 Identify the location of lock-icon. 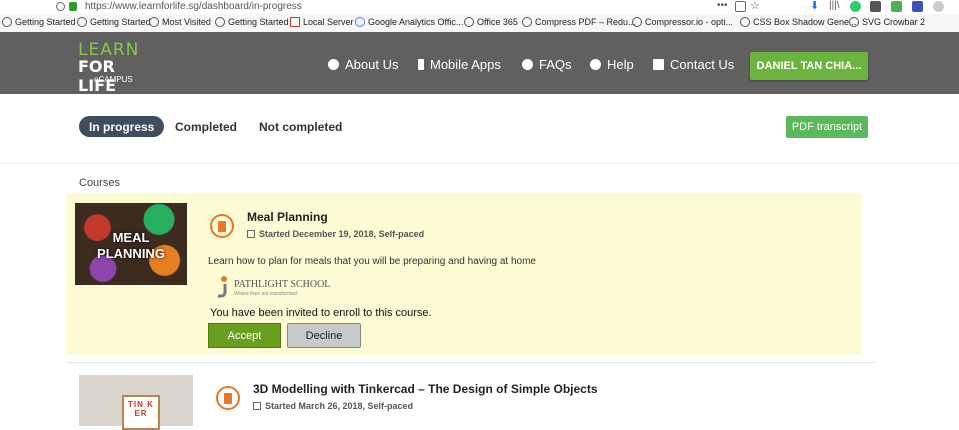
(73, 6).